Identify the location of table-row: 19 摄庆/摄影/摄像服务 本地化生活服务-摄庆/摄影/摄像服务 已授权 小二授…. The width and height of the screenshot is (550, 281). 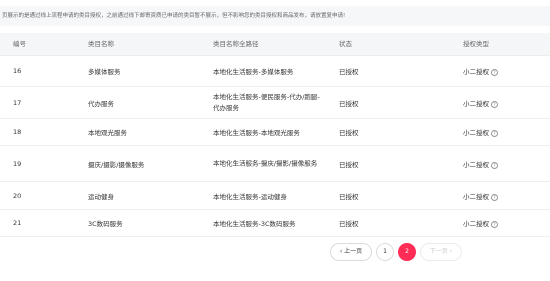
(275, 164).